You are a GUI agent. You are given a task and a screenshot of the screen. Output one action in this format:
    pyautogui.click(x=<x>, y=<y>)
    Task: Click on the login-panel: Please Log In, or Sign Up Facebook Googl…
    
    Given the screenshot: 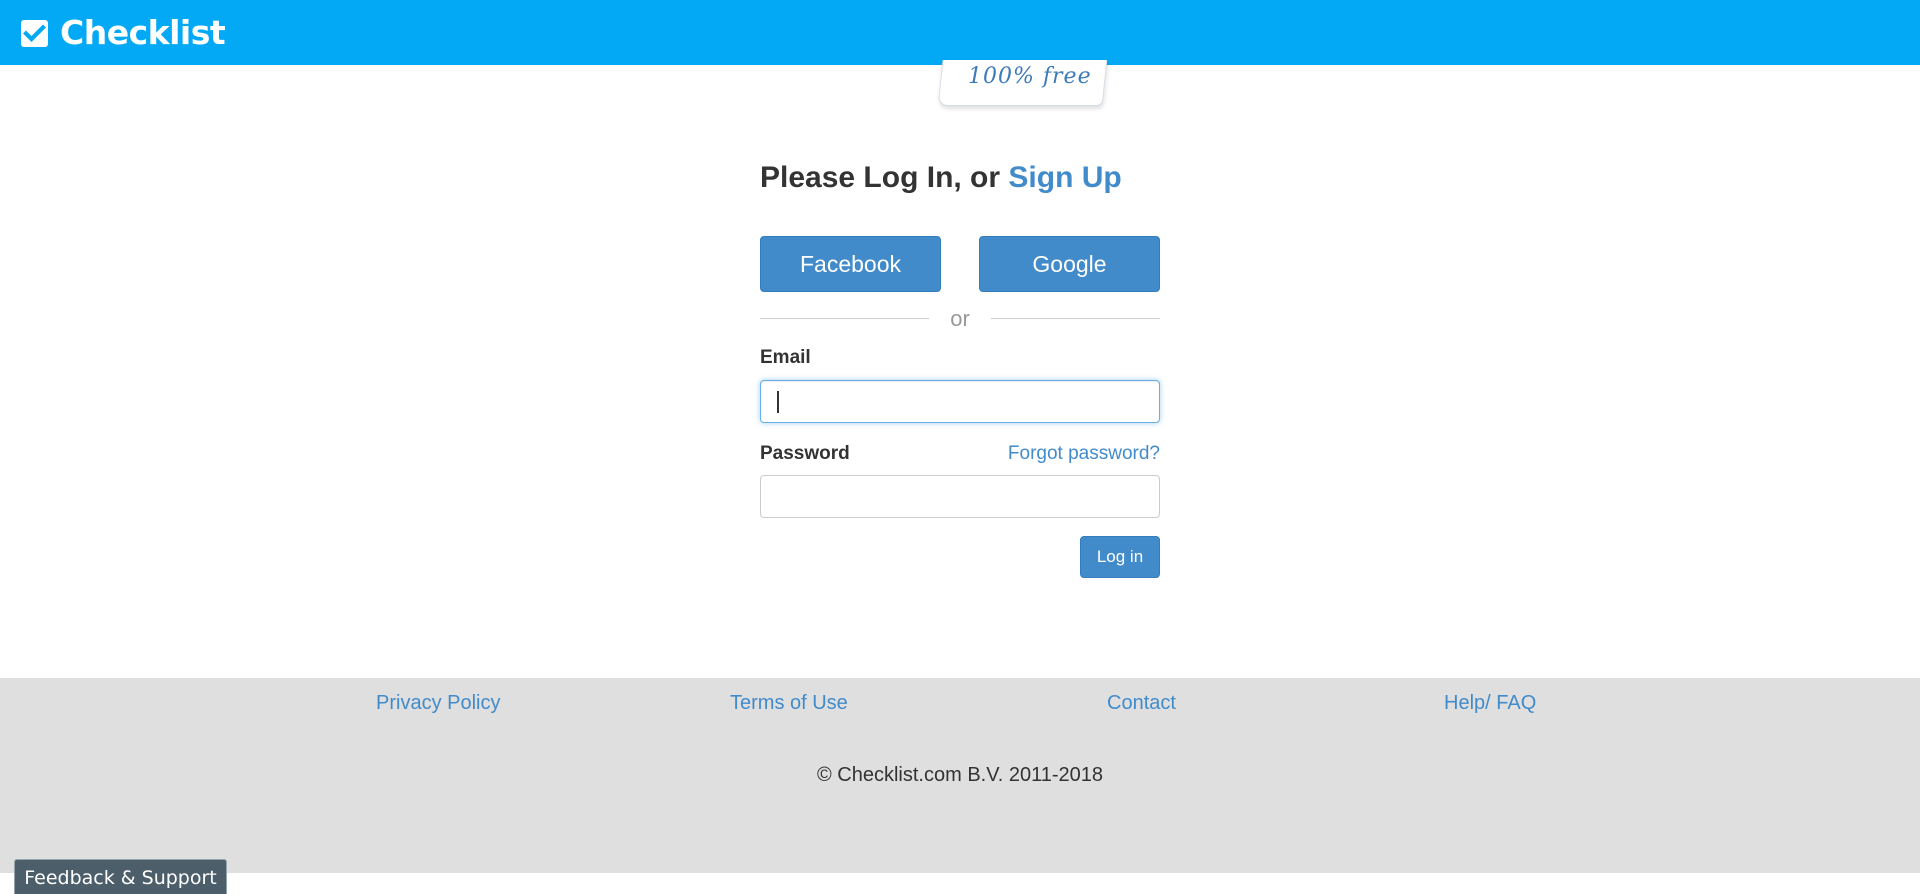 What is the action you would take?
    pyautogui.click(x=960, y=364)
    